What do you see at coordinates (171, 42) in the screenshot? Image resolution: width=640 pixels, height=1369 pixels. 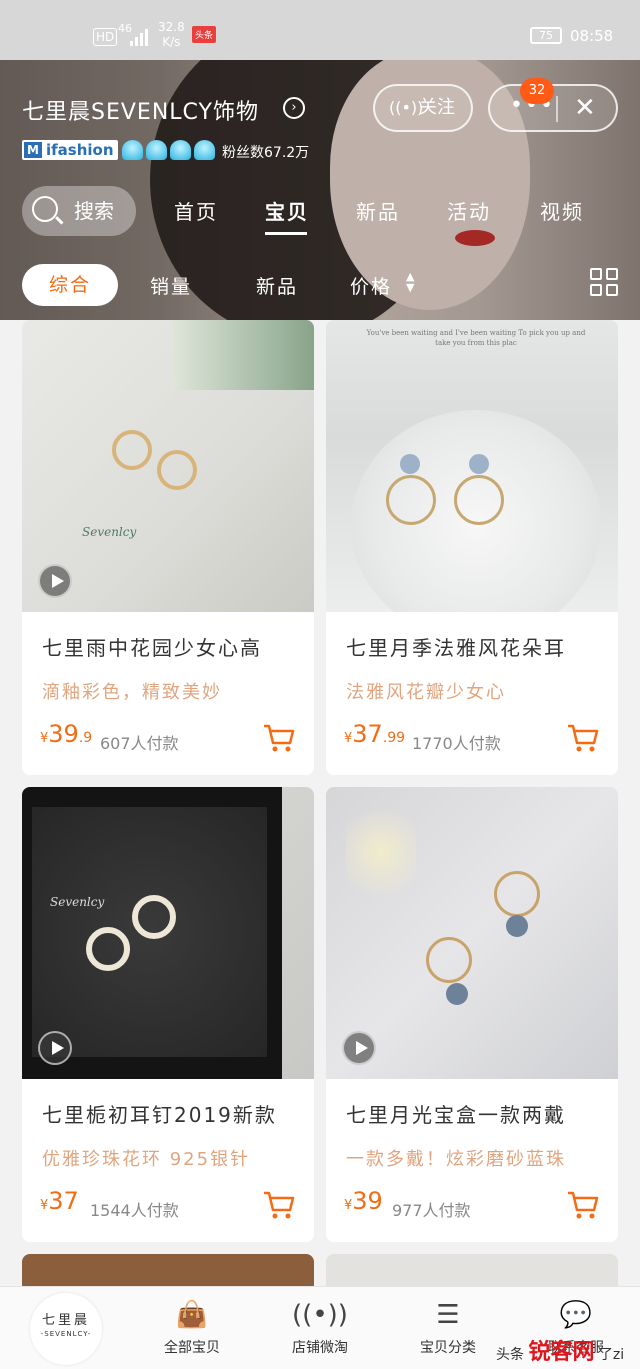 I see `speed-unit: K/s` at bounding box center [171, 42].